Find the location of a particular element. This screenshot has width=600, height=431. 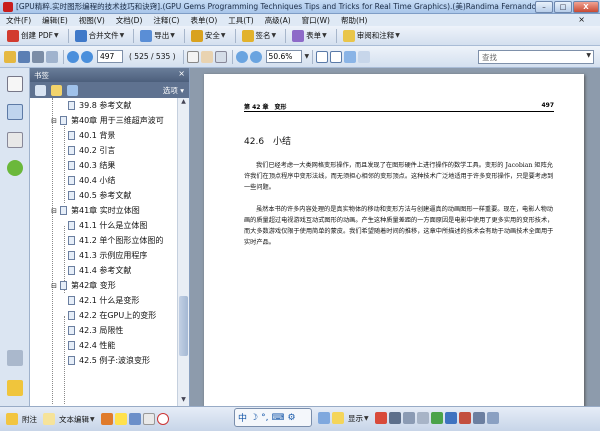

menu-forms: 表单(O) is located at coordinates (203, 20).